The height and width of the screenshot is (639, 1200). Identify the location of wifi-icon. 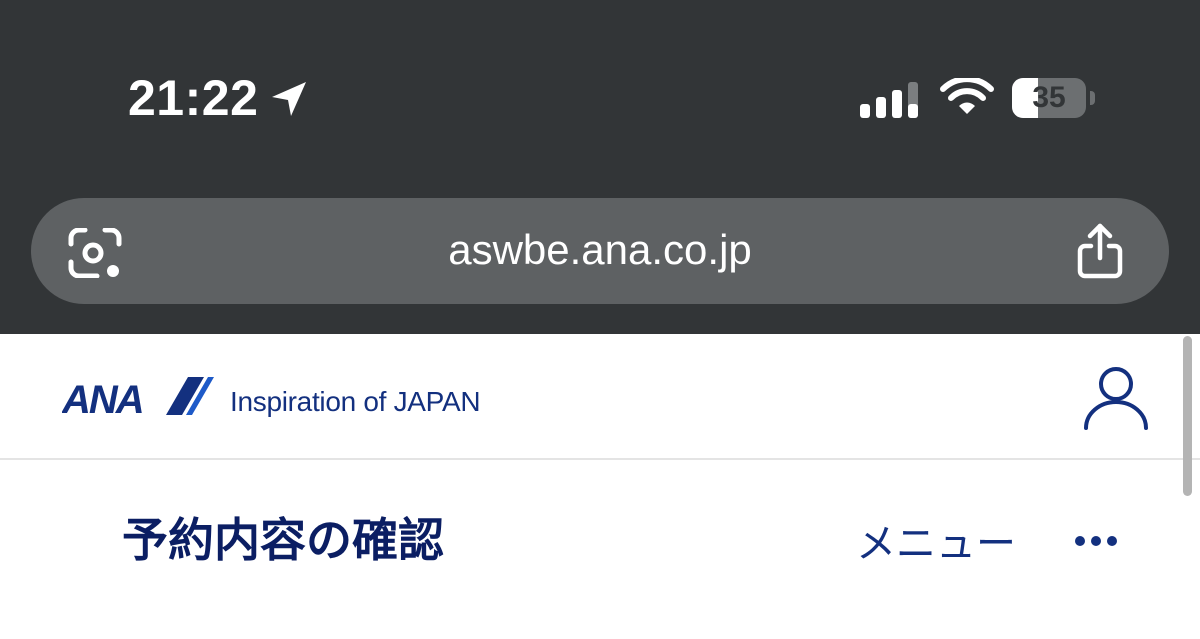
(967, 96).